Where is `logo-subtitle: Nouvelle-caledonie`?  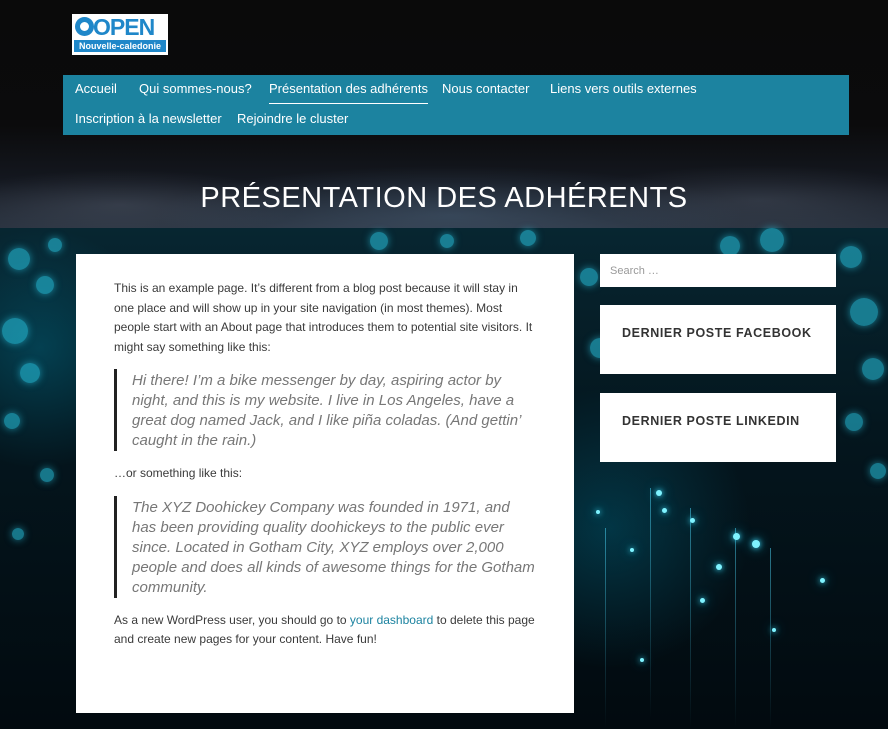
logo-subtitle: Nouvelle-caledonie is located at coordinates (120, 46).